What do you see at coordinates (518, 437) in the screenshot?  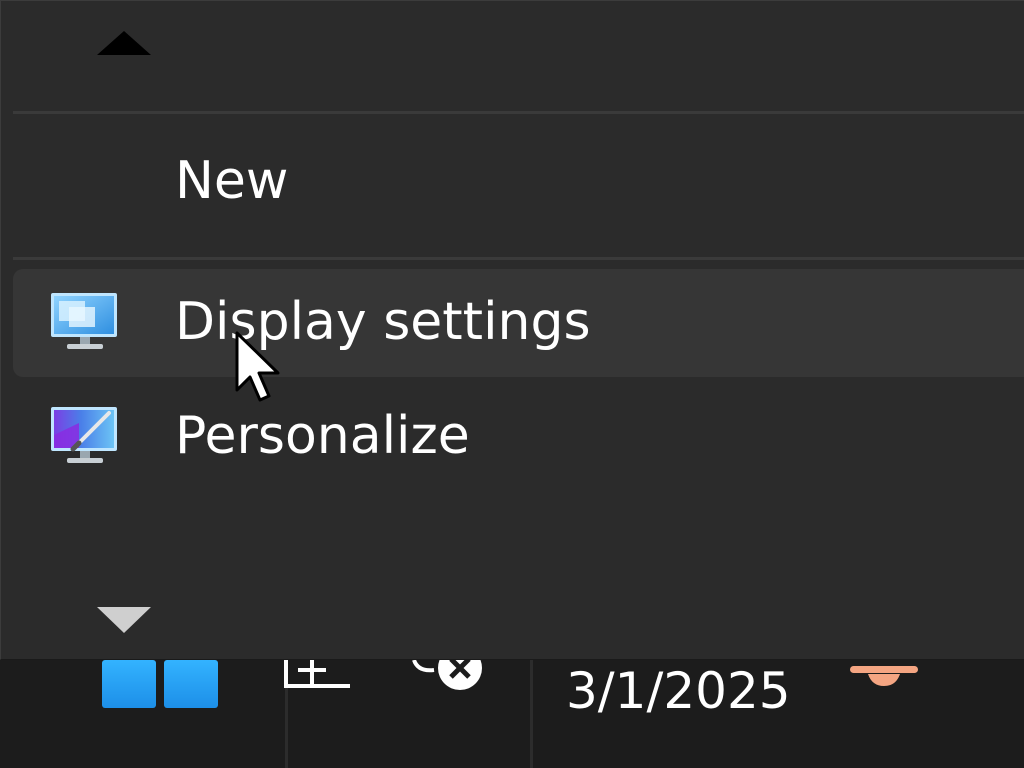 I see `menu-item-personalize: Personalize` at bounding box center [518, 437].